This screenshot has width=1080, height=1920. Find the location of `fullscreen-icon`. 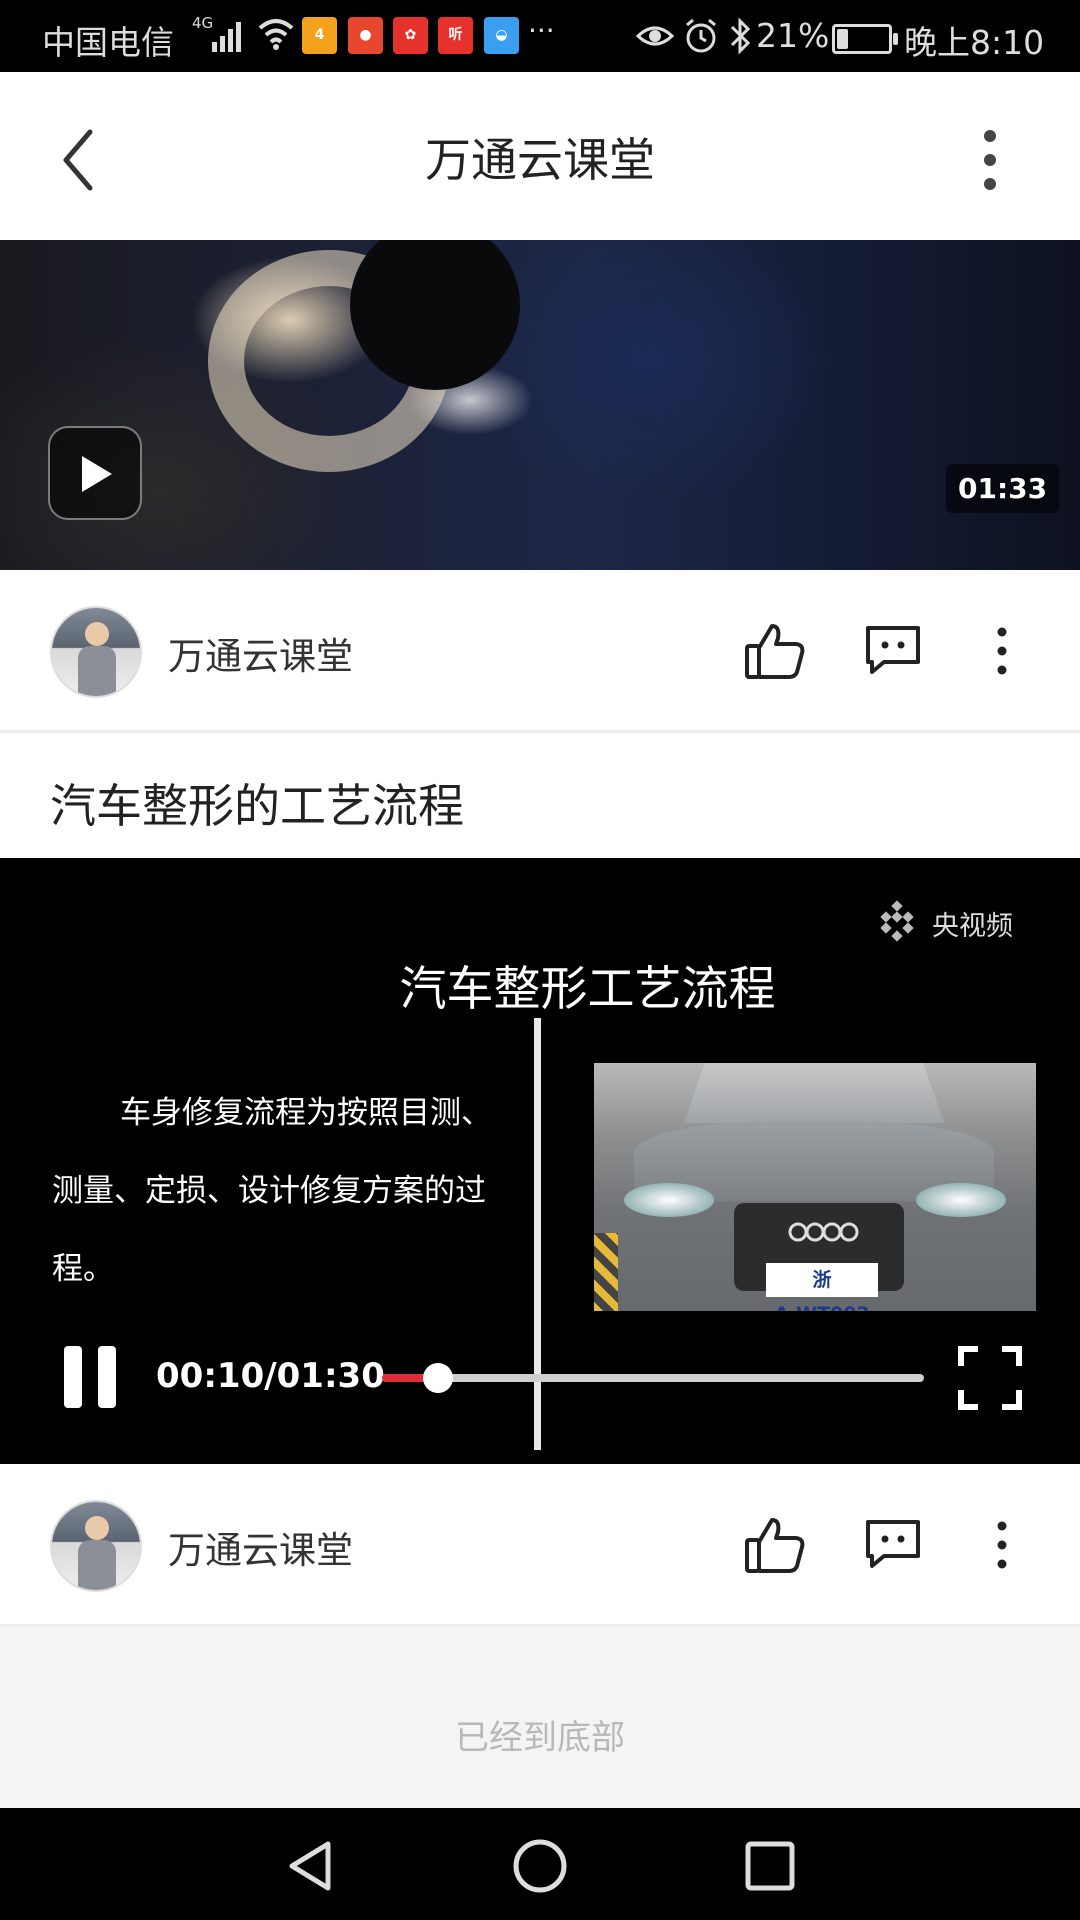

fullscreen-icon is located at coordinates (990, 1378).